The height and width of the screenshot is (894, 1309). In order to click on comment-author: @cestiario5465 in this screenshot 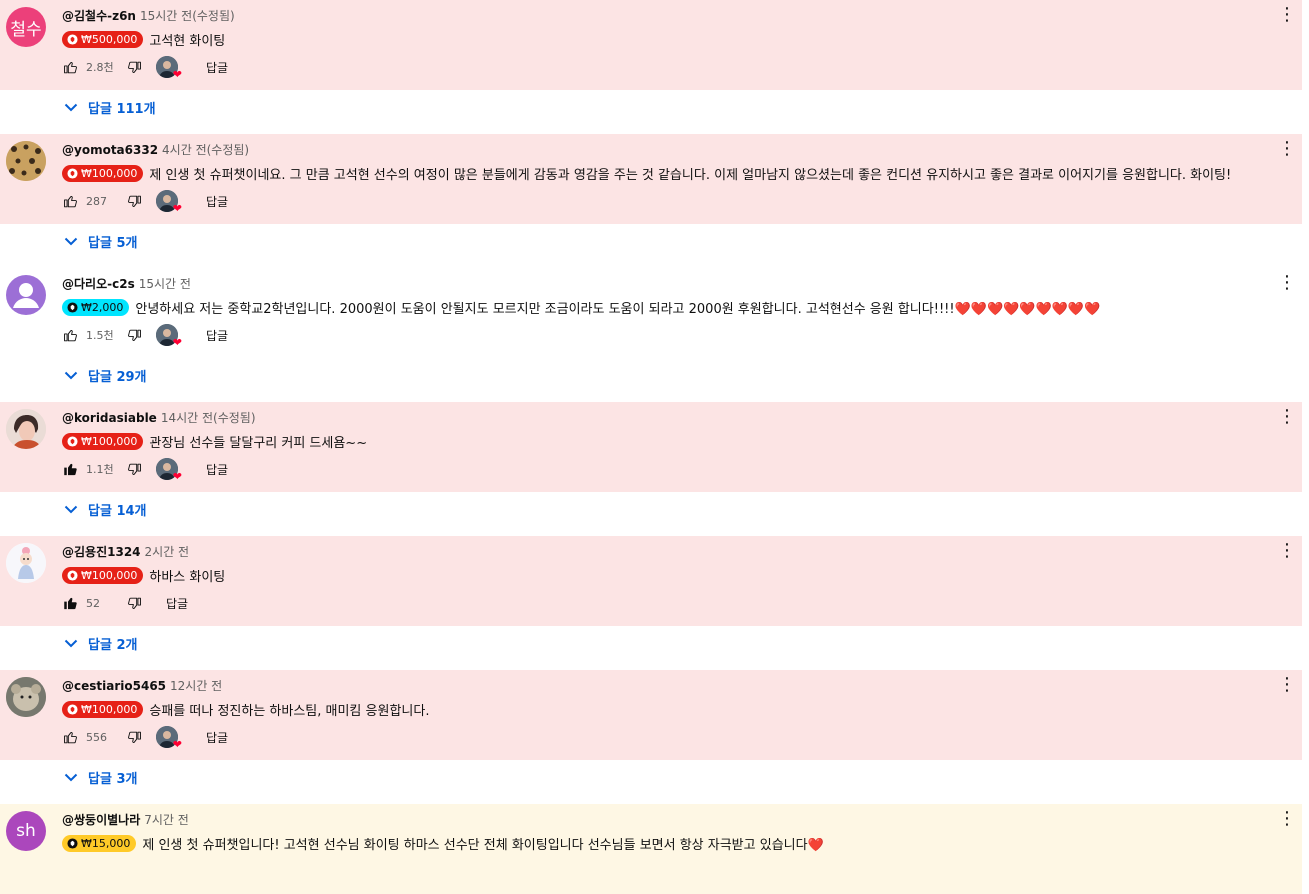, I will do `click(114, 686)`.